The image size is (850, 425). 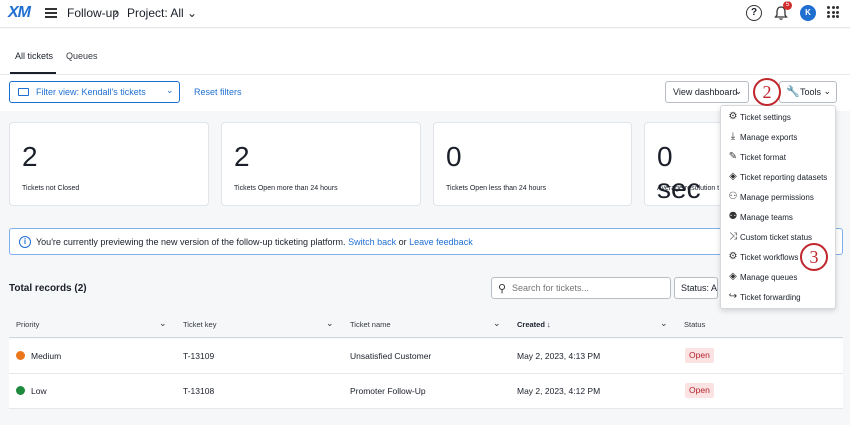 I want to click on tab-all-tickets: All tickets, so click(x=34, y=56).